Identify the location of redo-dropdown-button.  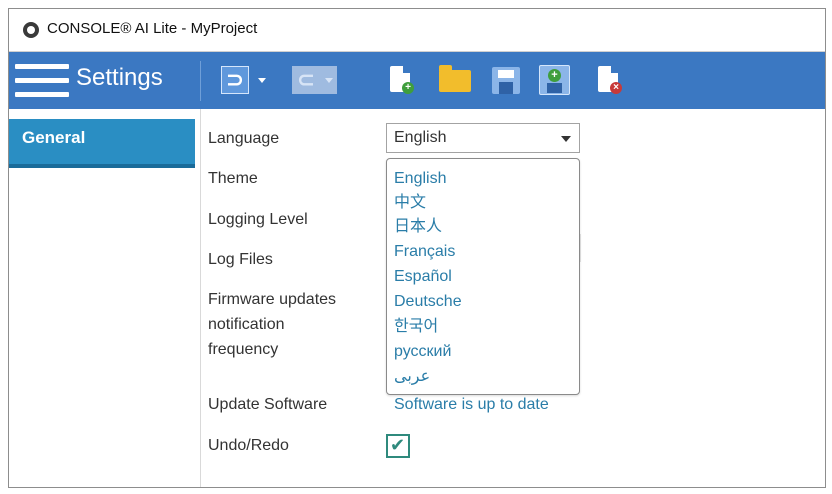
(328, 80).